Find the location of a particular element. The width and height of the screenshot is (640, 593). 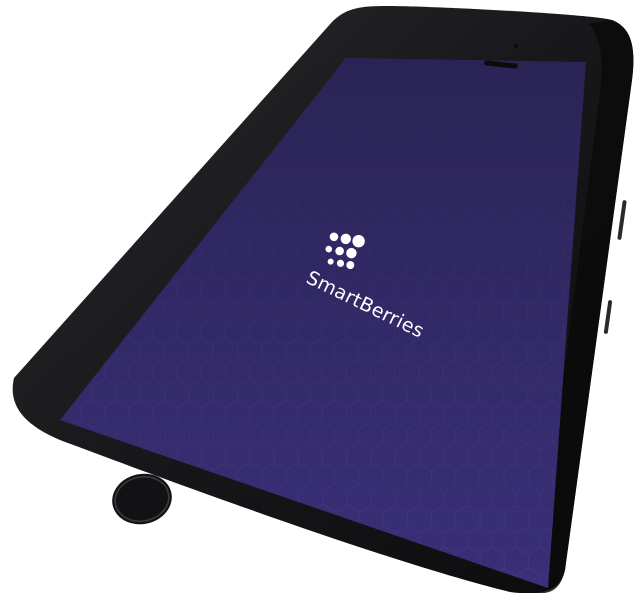

power-button is located at coordinates (608, 317).